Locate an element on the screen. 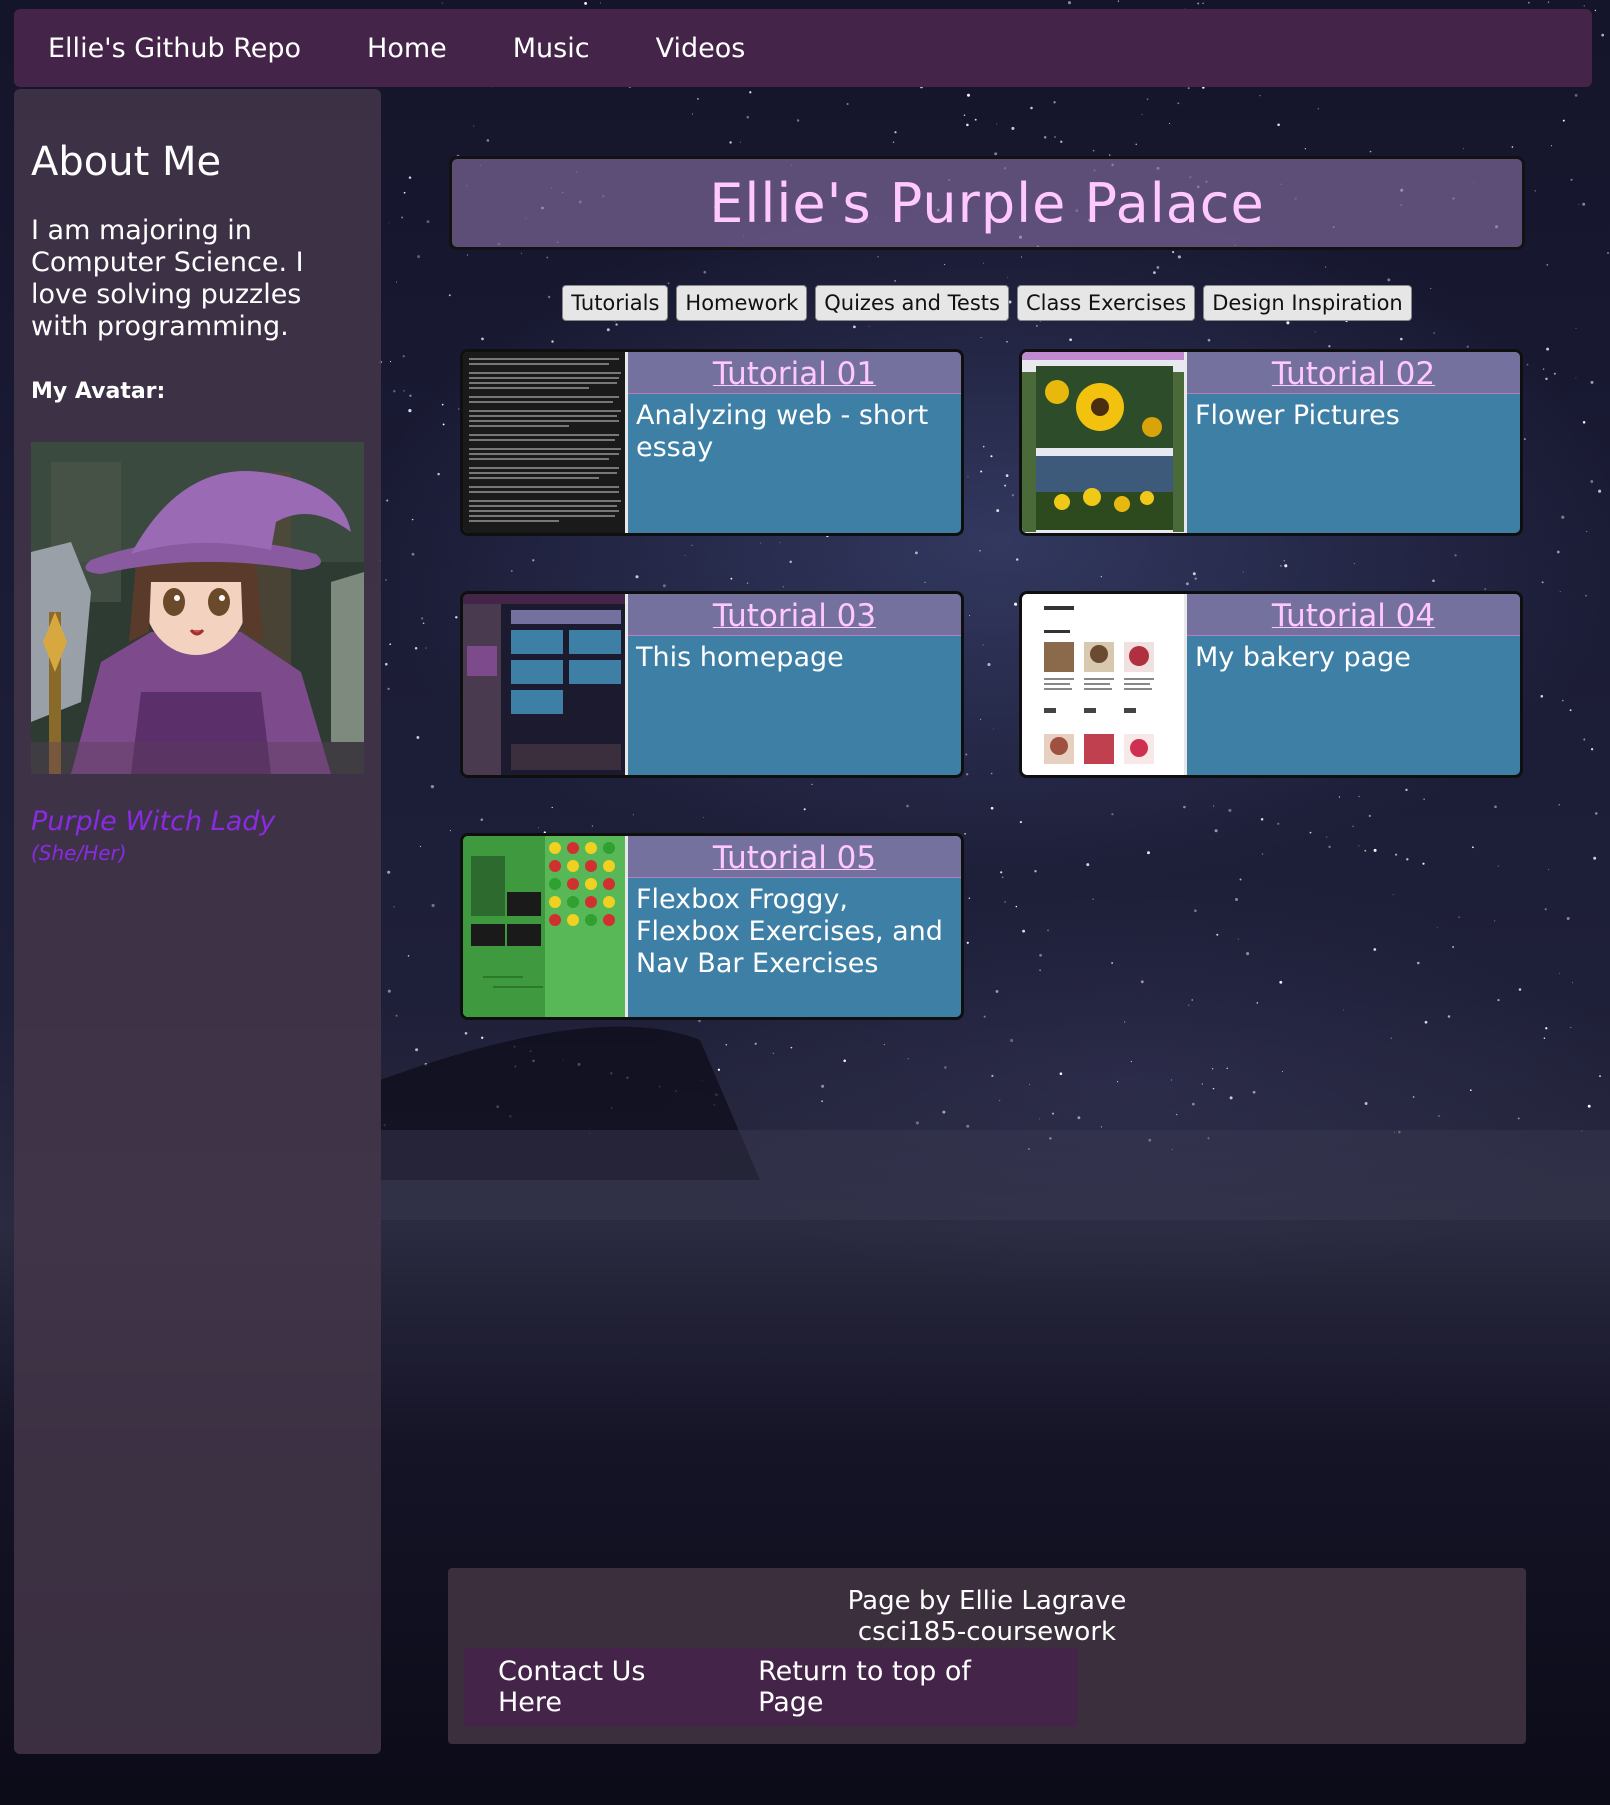  card-title: Tutorial 01 is located at coordinates (794, 373).